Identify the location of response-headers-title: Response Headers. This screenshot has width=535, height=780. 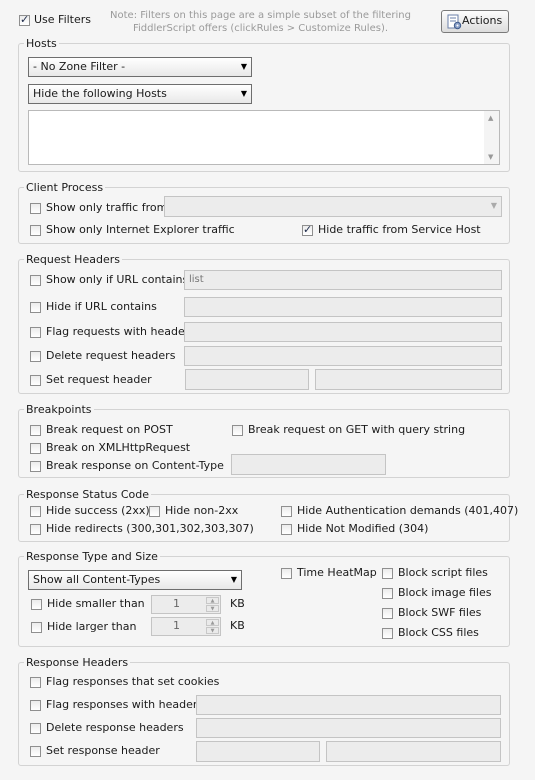
(77, 662).